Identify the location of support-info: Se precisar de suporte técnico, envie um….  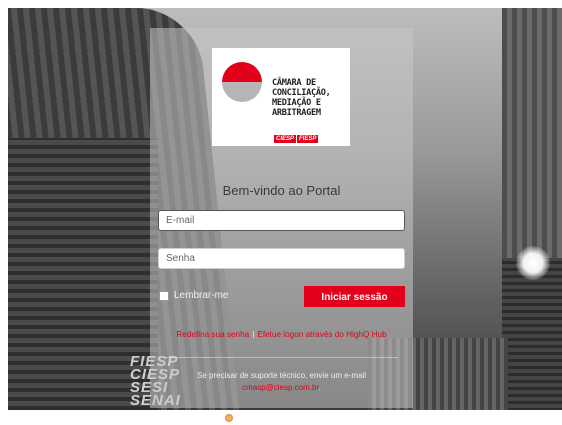
(281, 382).